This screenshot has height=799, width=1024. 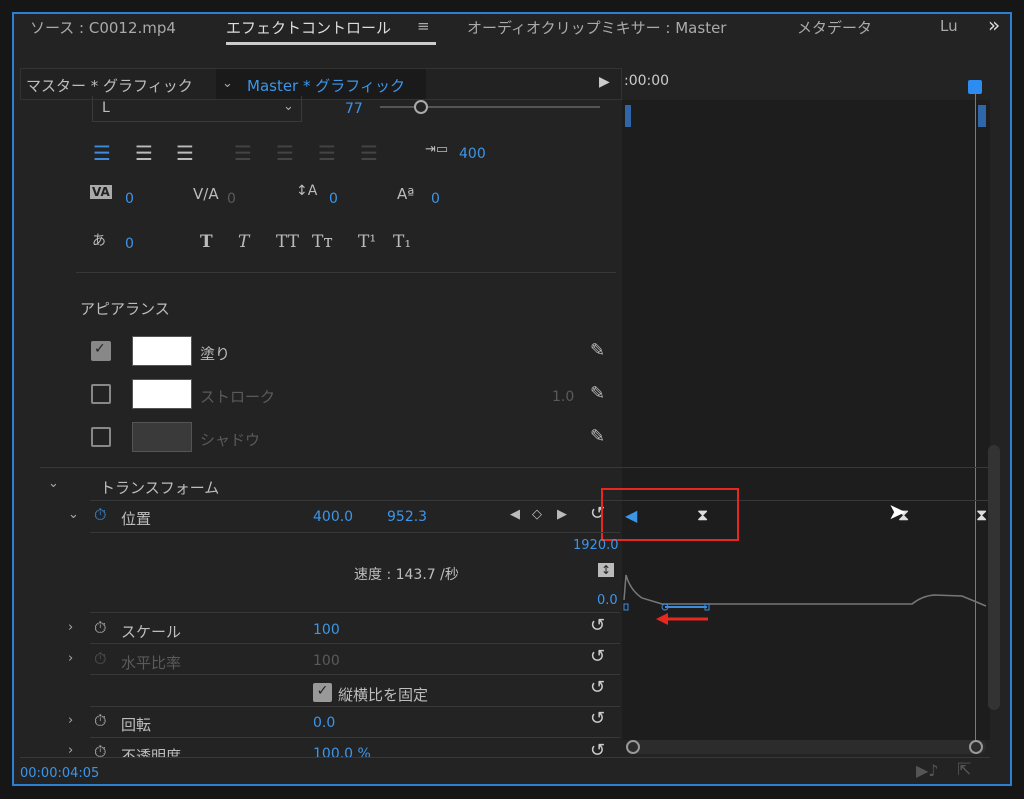 I want to click on stroke-color-swatch, so click(x=162, y=394).